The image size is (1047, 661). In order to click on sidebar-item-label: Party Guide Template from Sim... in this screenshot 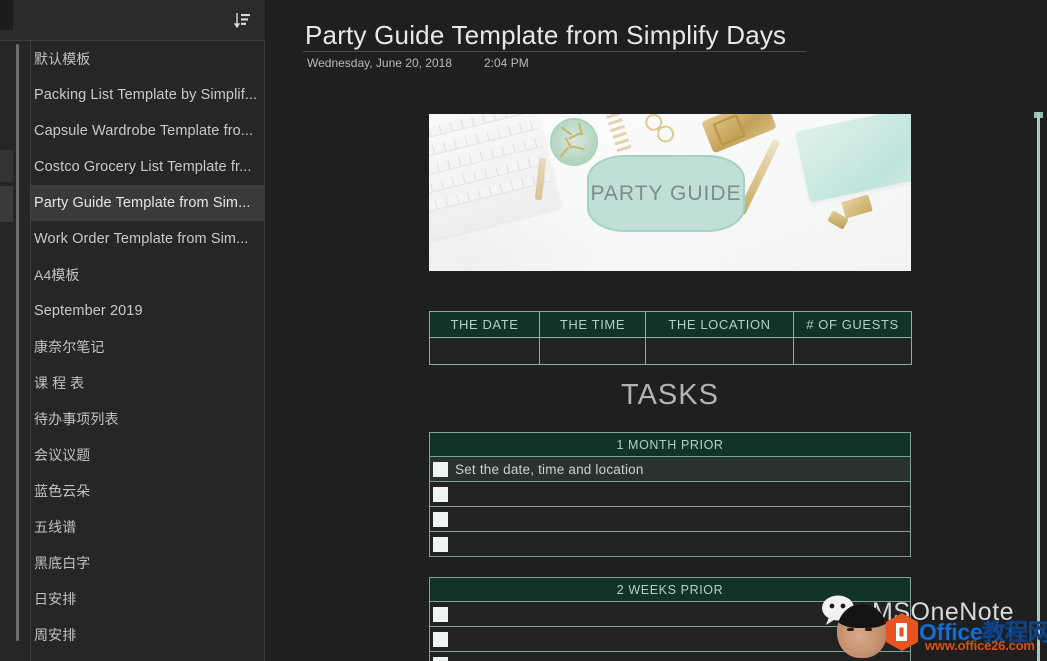, I will do `click(142, 203)`.